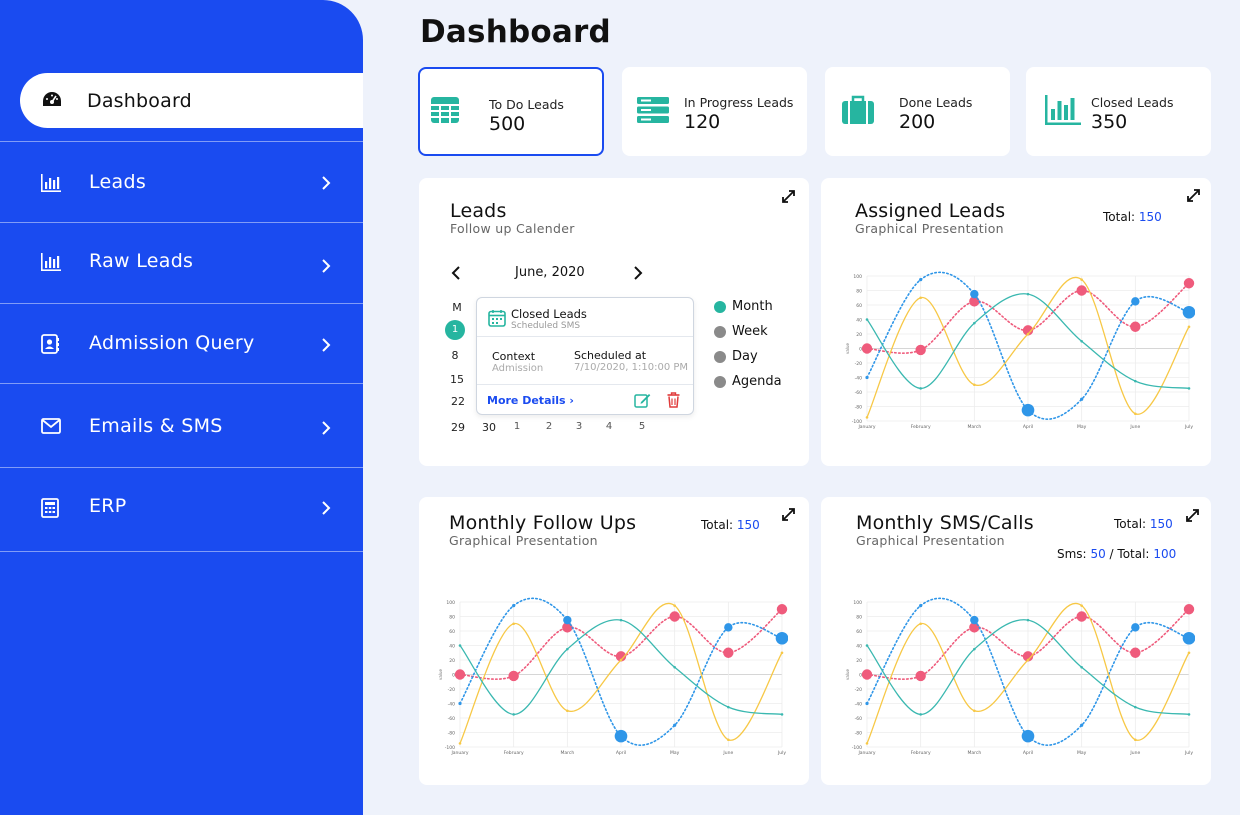 Image resolution: width=1240 pixels, height=815 pixels. I want to click on sms-label: Sms:, so click(1072, 554).